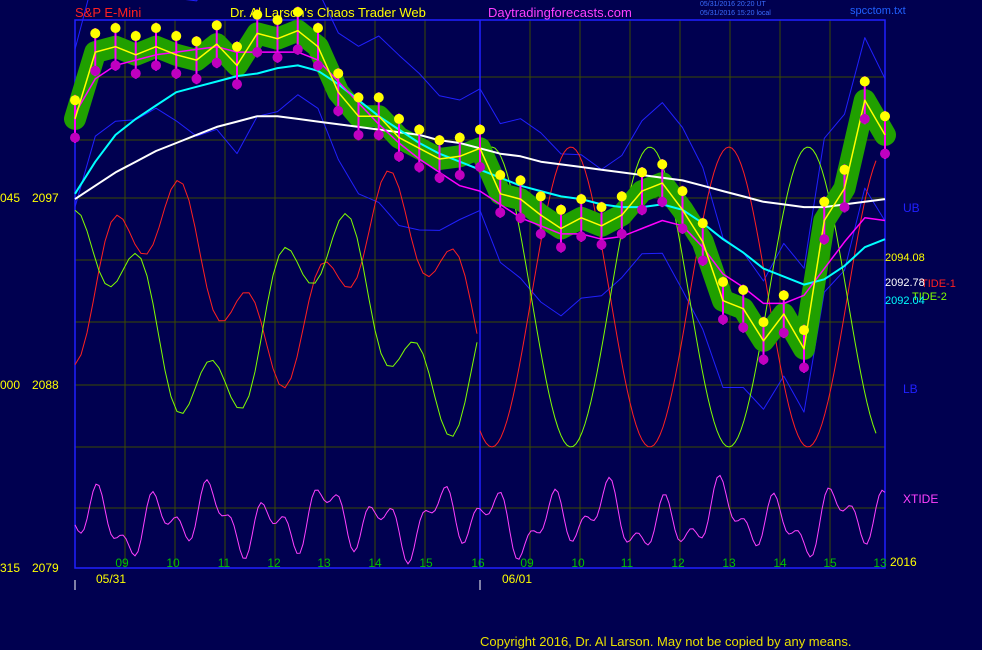 This screenshot has height=650, width=982. Describe the element at coordinates (878, 11) in the screenshot. I see `source-file: spcctom.txt` at that location.